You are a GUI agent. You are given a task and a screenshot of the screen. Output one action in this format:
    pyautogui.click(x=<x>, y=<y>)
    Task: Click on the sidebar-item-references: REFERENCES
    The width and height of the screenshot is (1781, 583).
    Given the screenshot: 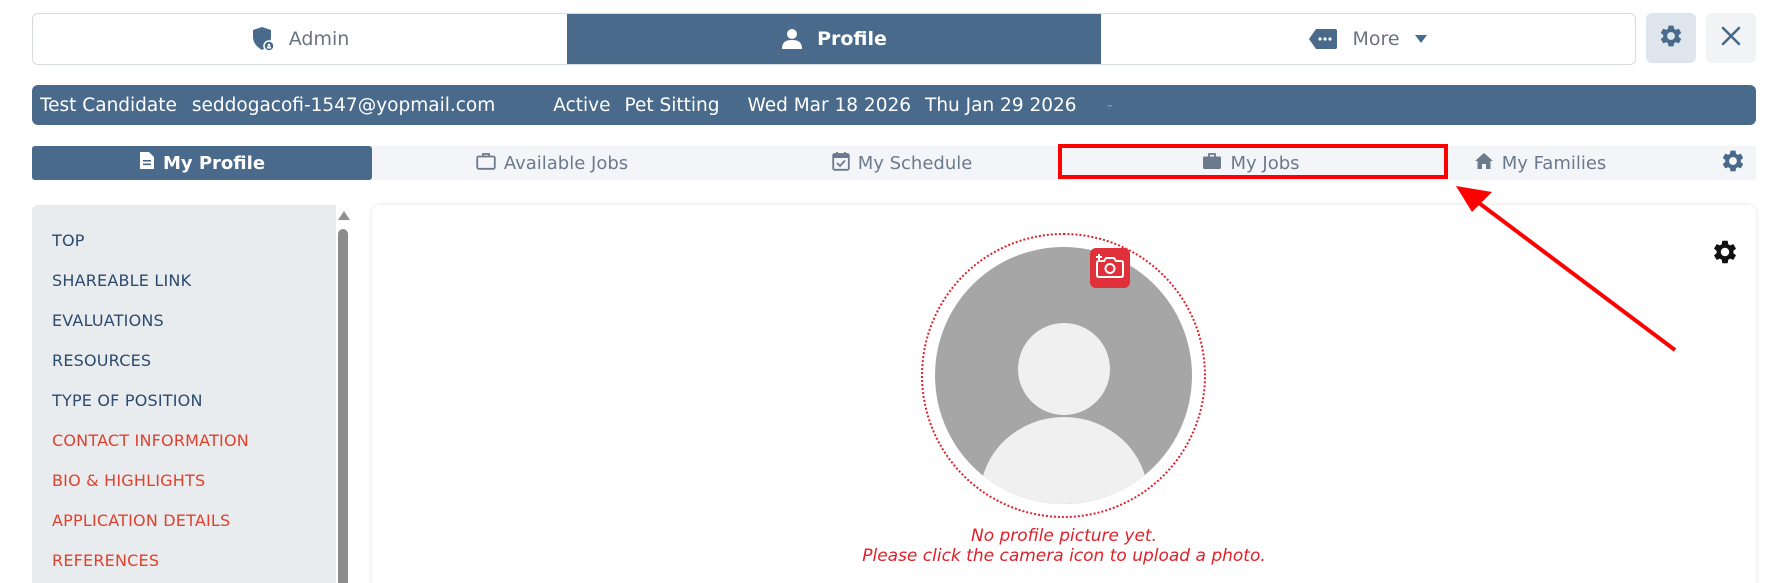 What is the action you would take?
    pyautogui.click(x=184, y=563)
    